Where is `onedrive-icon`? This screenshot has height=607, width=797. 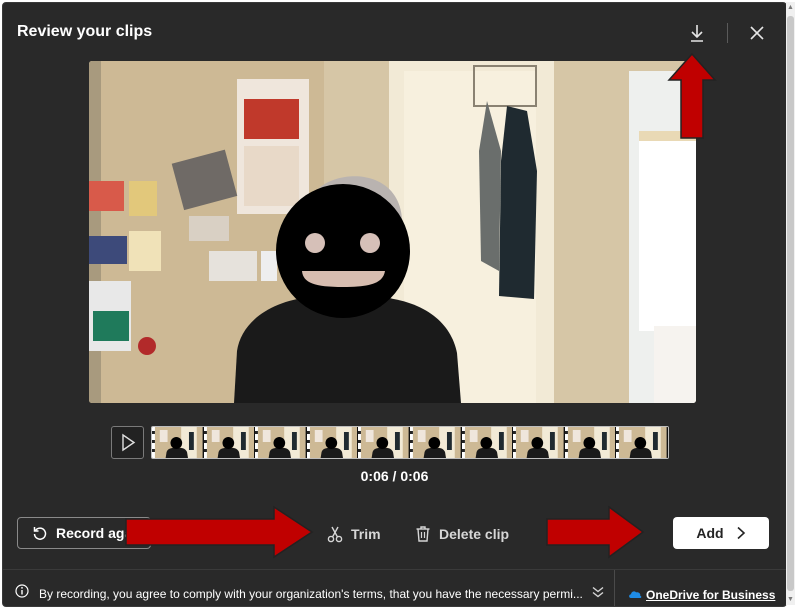 onedrive-icon is located at coordinates (635, 594).